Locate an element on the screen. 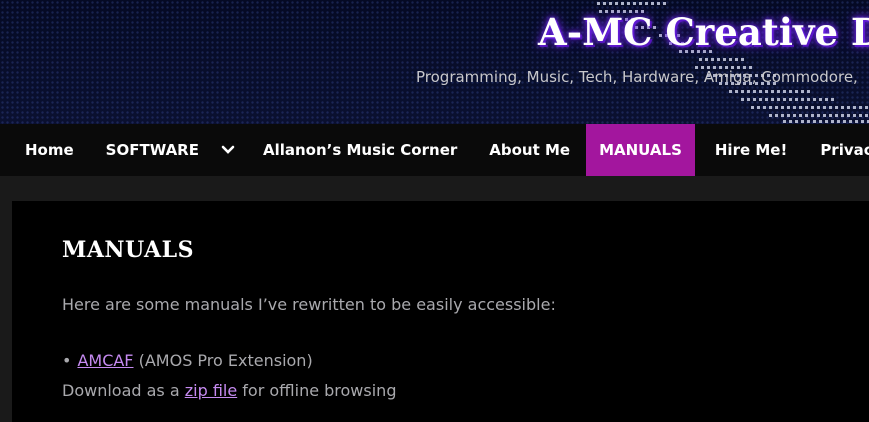 This screenshot has width=869, height=422. nav-item-music-corner: Allanon’s Music Corner is located at coordinates (362, 150).